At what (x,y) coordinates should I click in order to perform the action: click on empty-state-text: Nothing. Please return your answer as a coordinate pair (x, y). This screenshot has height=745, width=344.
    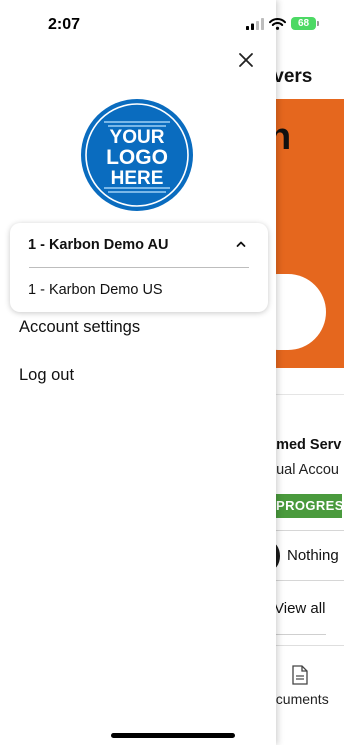
    Looking at the image, I should click on (313, 555).